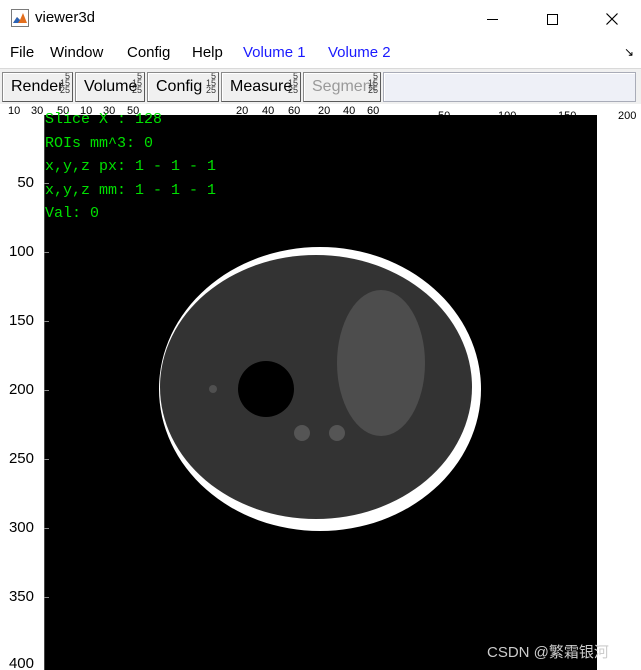 The height and width of the screenshot is (670, 641). I want to click on title-bar: viewer3d, so click(320, 19).